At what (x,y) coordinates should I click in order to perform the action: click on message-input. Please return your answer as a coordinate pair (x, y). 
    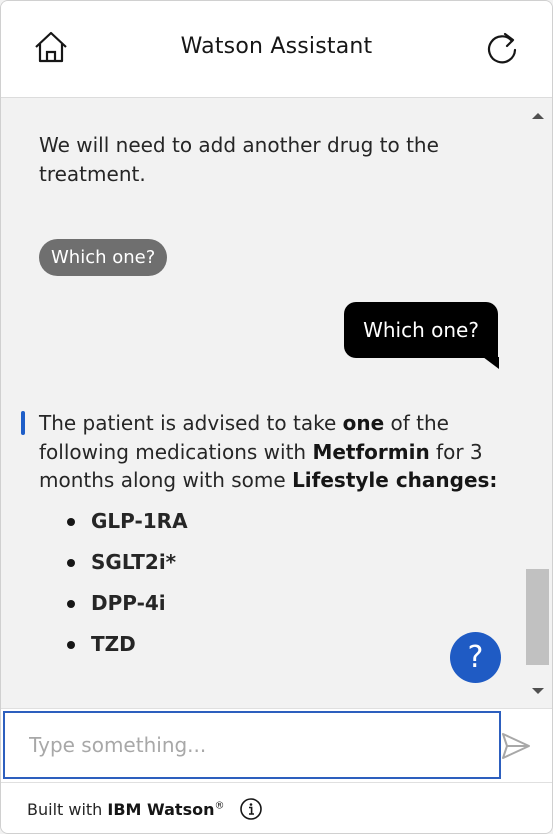
    Looking at the image, I should click on (252, 745).